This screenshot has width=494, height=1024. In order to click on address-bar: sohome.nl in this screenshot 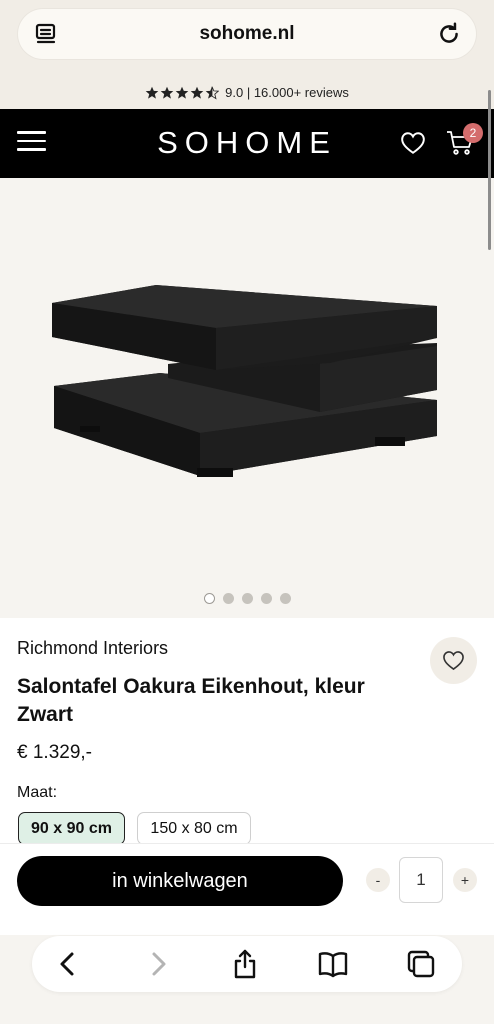, I will do `click(247, 34)`.